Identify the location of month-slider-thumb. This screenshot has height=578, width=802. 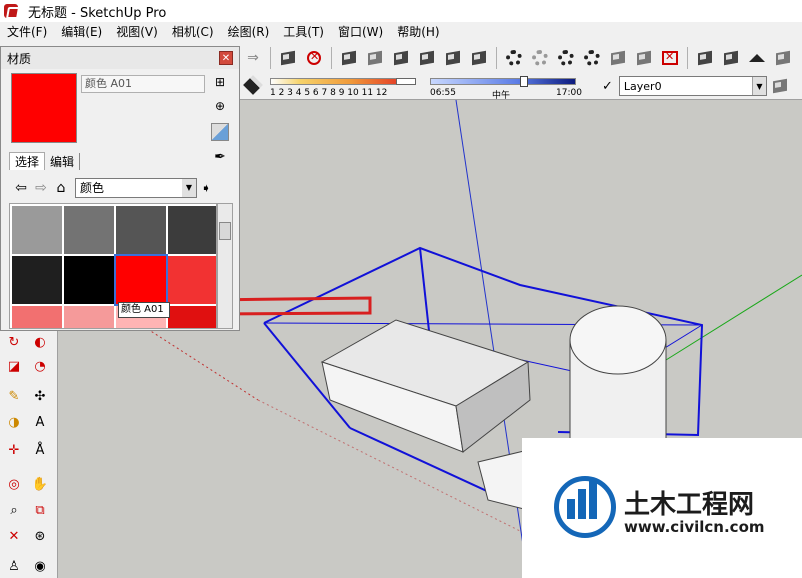
(406, 81).